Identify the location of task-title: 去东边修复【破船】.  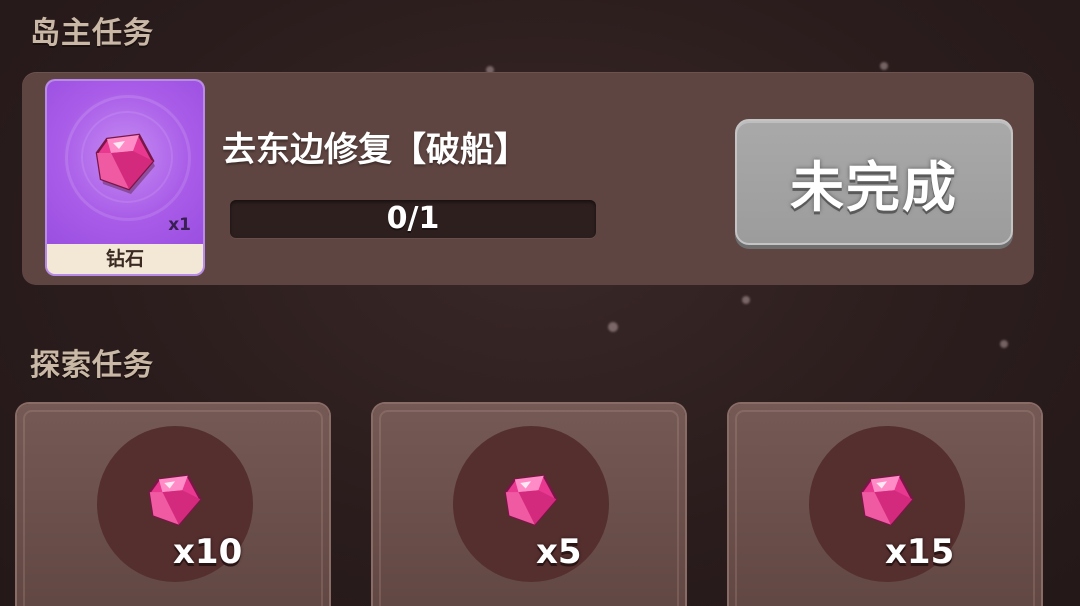
(375, 150).